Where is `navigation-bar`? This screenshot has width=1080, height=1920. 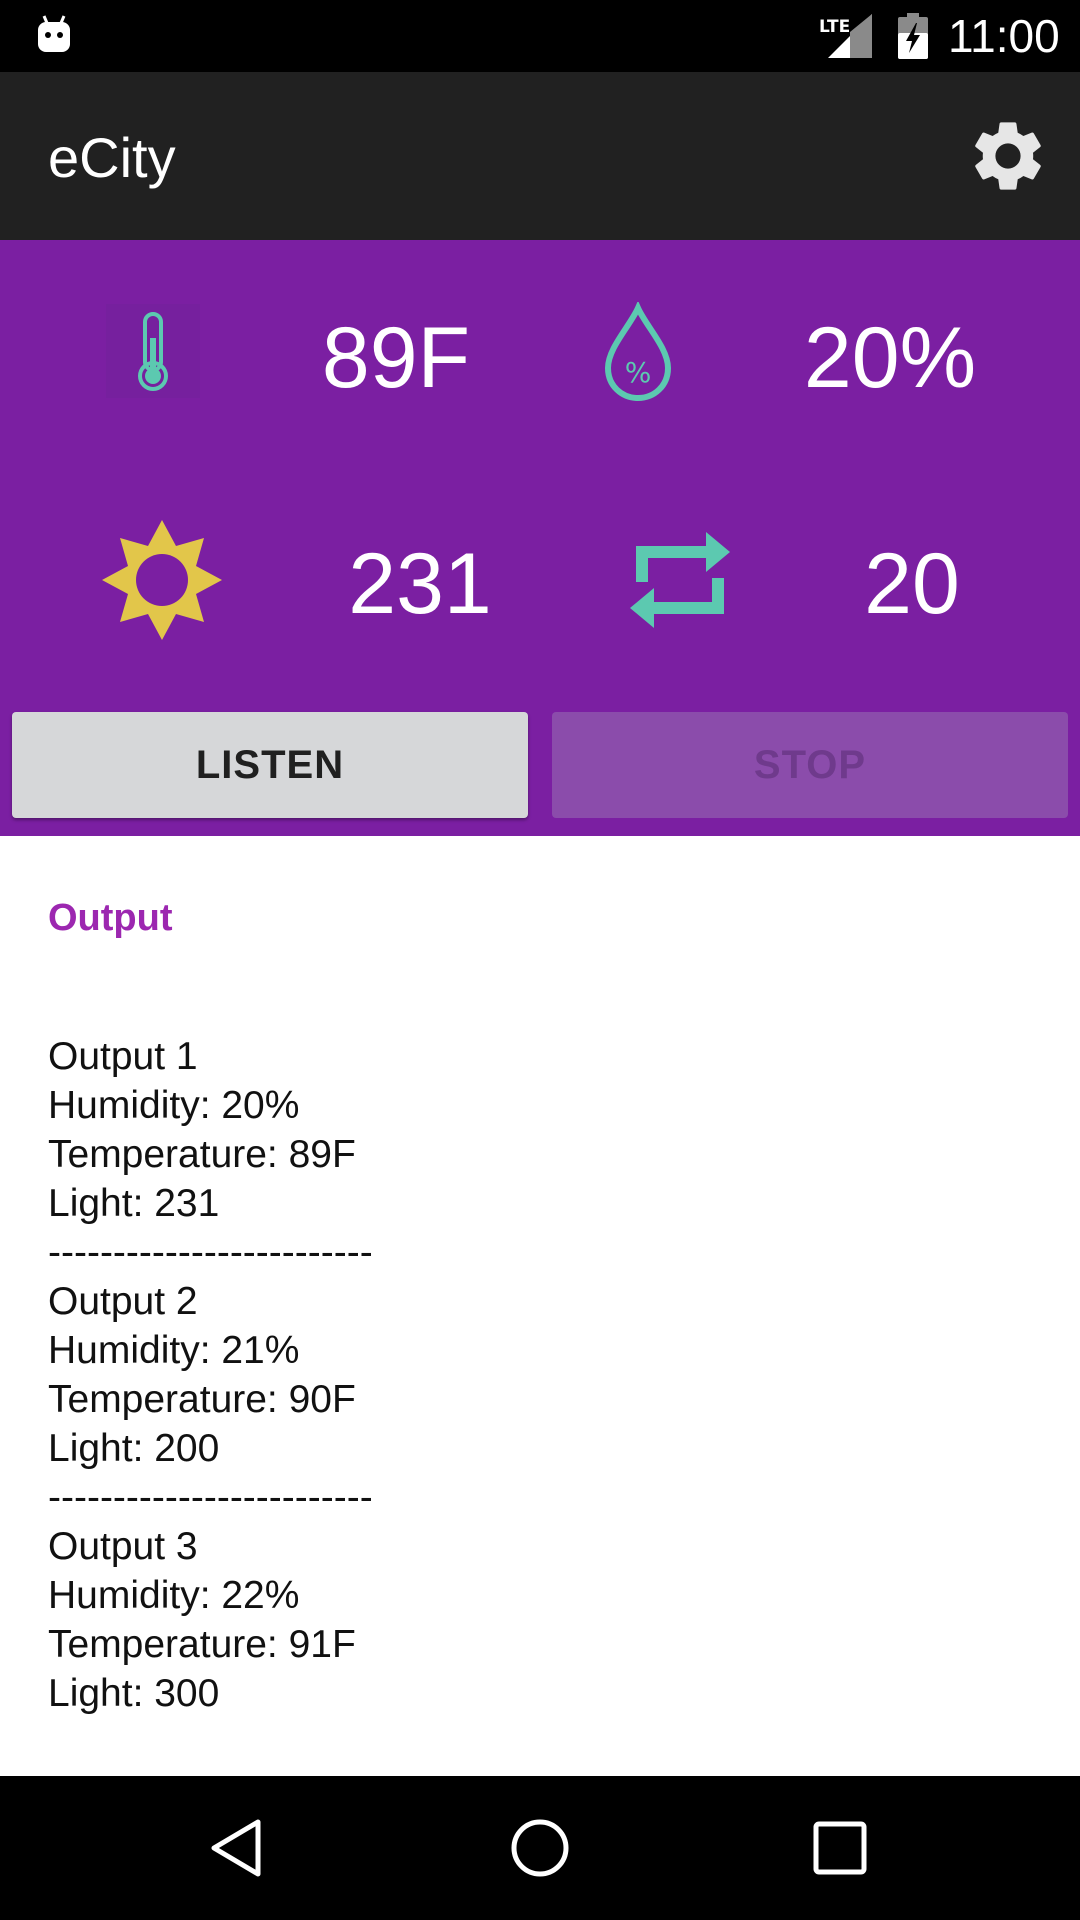
navigation-bar is located at coordinates (540, 1848).